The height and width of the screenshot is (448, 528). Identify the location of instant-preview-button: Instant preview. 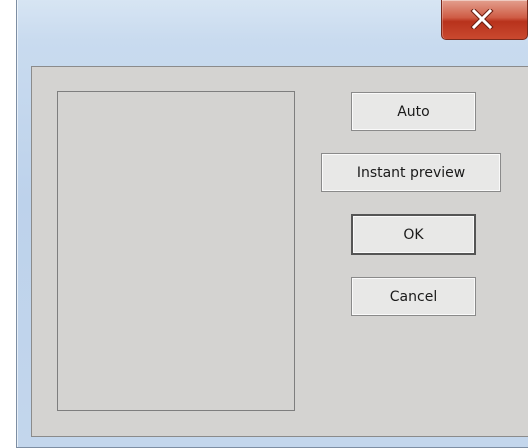
(411, 172).